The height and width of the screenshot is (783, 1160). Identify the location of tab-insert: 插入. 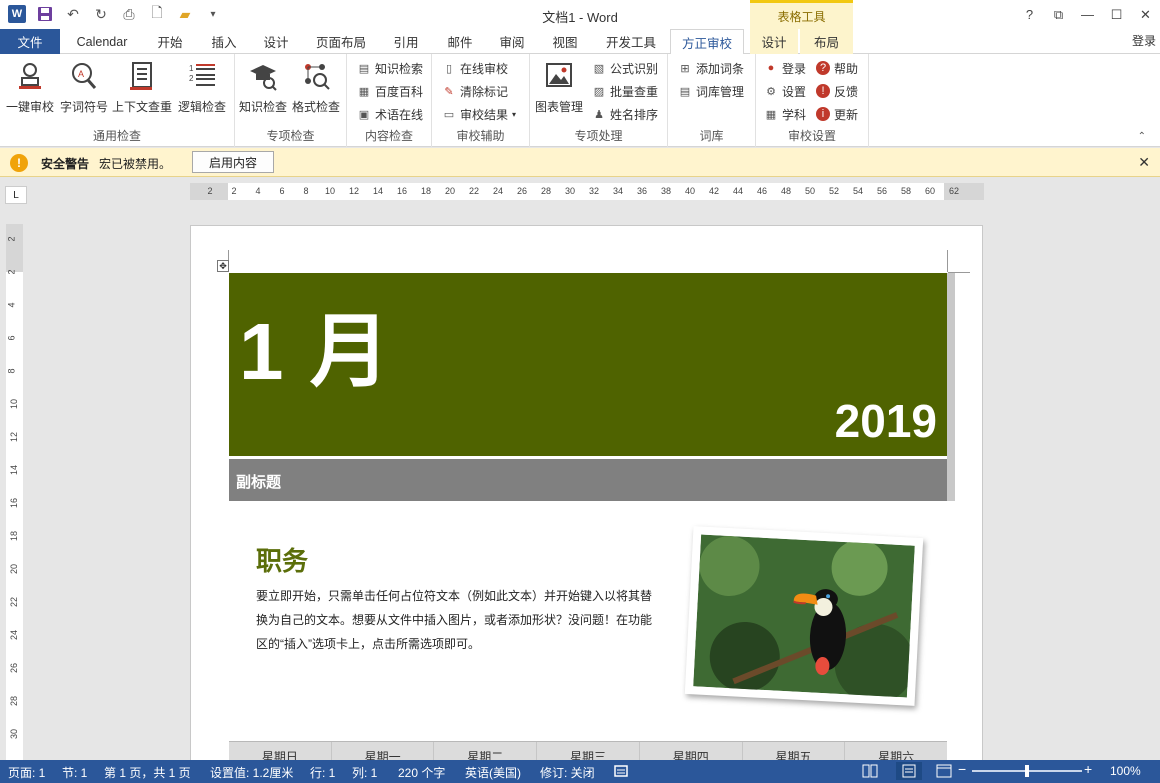
(224, 41).